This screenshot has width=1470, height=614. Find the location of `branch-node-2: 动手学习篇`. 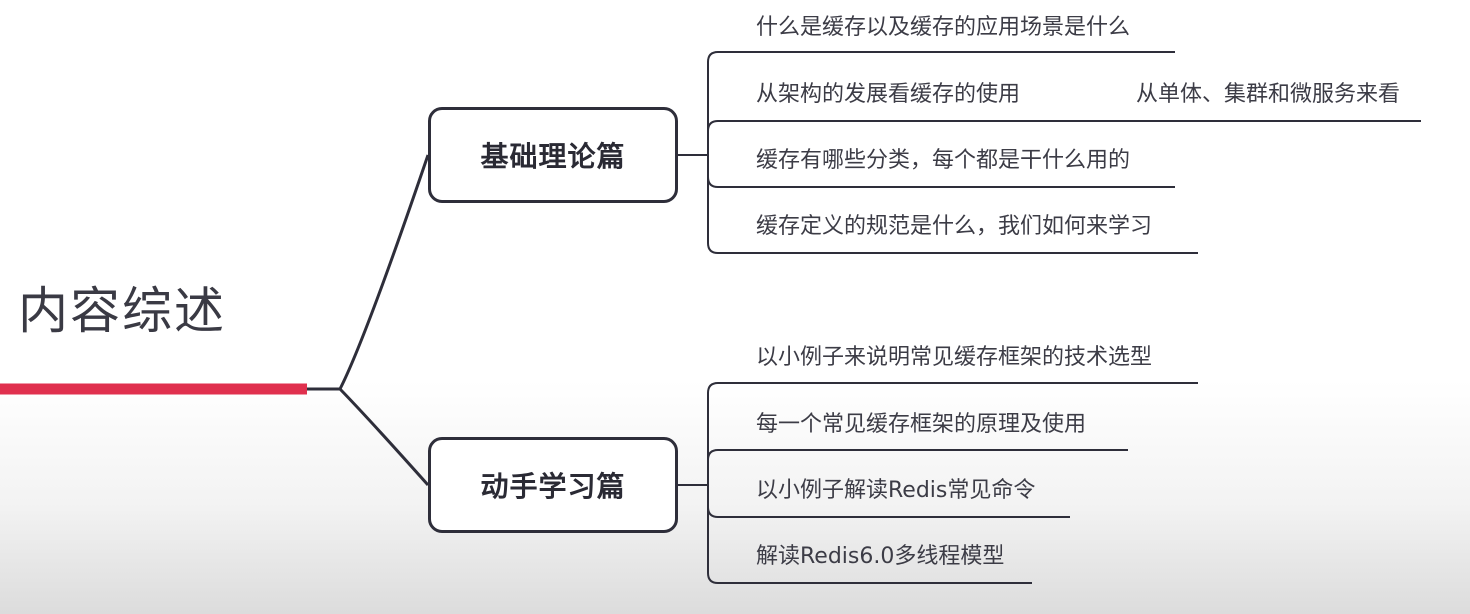

branch-node-2: 动手学习篇 is located at coordinates (553, 485).